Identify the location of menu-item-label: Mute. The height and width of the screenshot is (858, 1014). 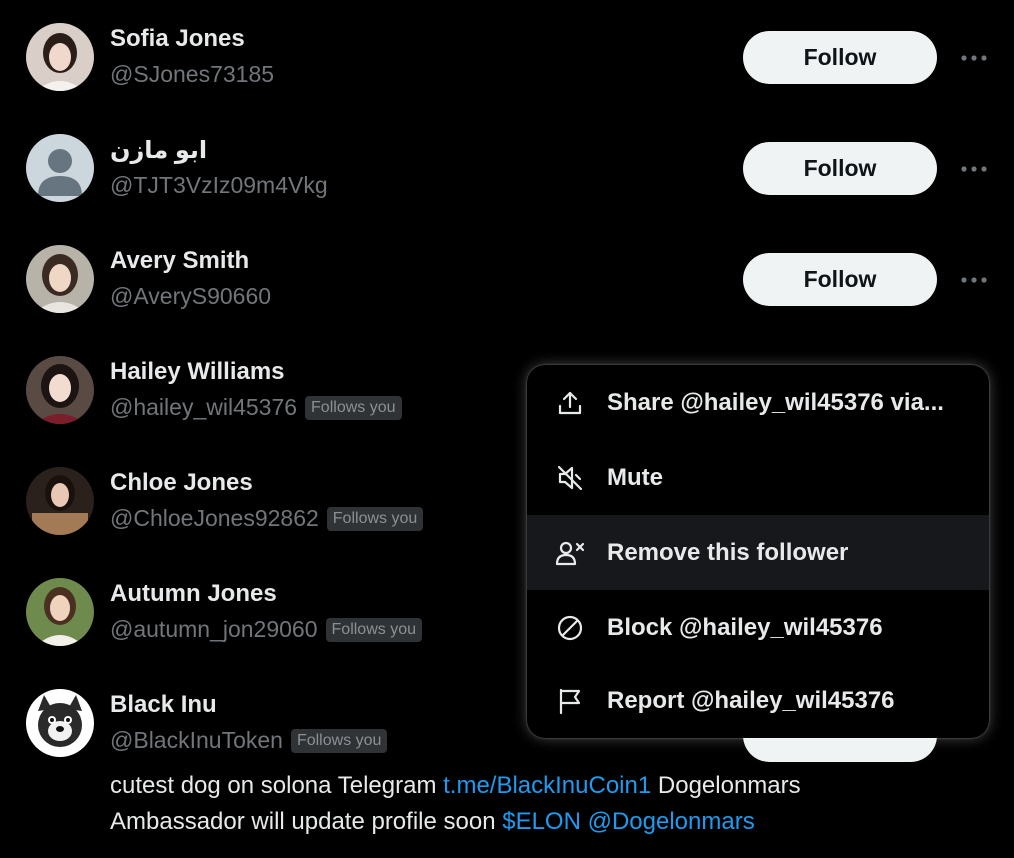
(635, 477).